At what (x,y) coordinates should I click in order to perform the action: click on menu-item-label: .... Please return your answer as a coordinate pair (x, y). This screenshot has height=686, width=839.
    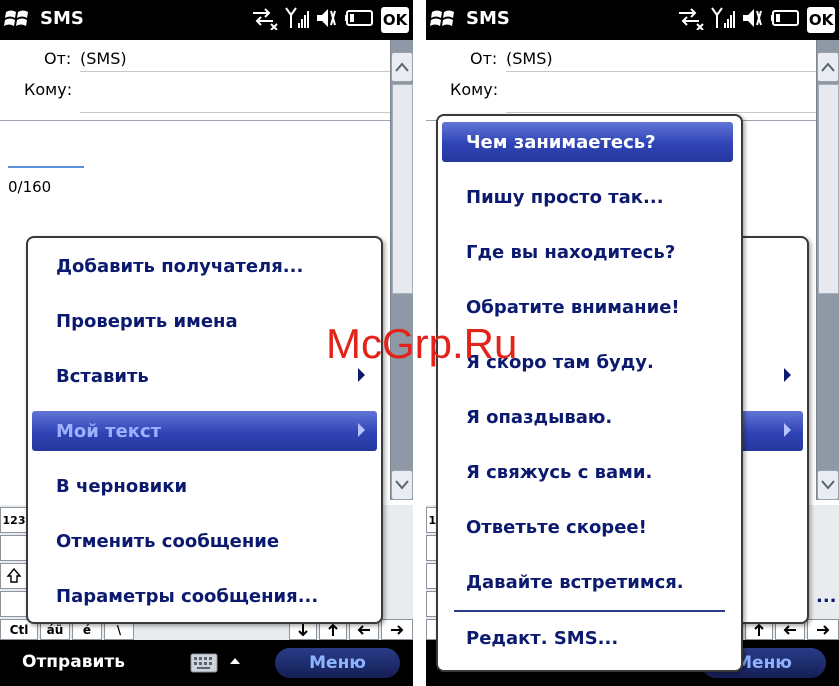
    Looking at the image, I should click on (826, 596).